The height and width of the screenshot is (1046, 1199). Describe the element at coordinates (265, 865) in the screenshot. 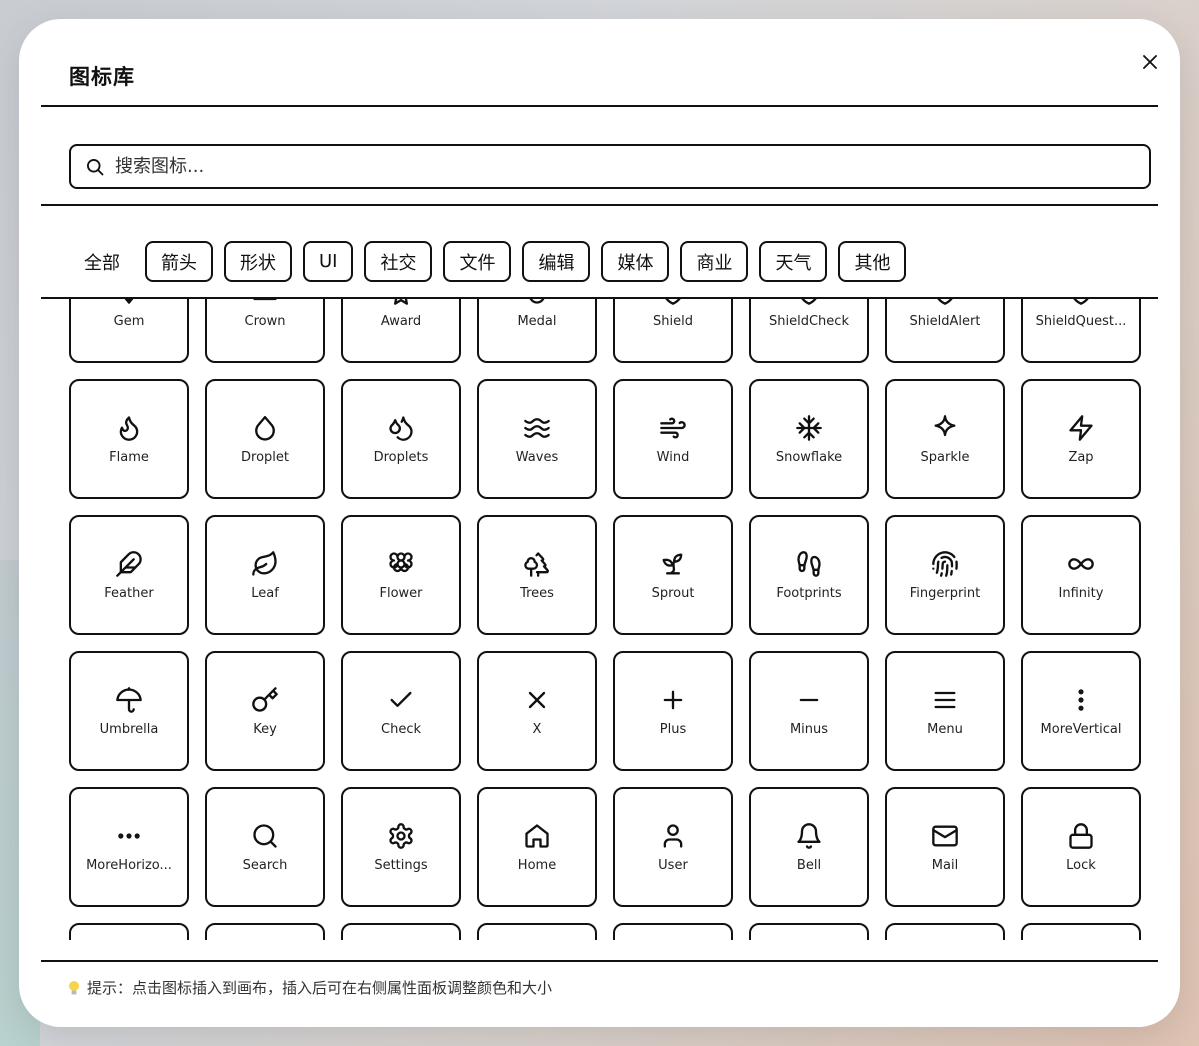

I see `icon-tile-label: Search` at that location.